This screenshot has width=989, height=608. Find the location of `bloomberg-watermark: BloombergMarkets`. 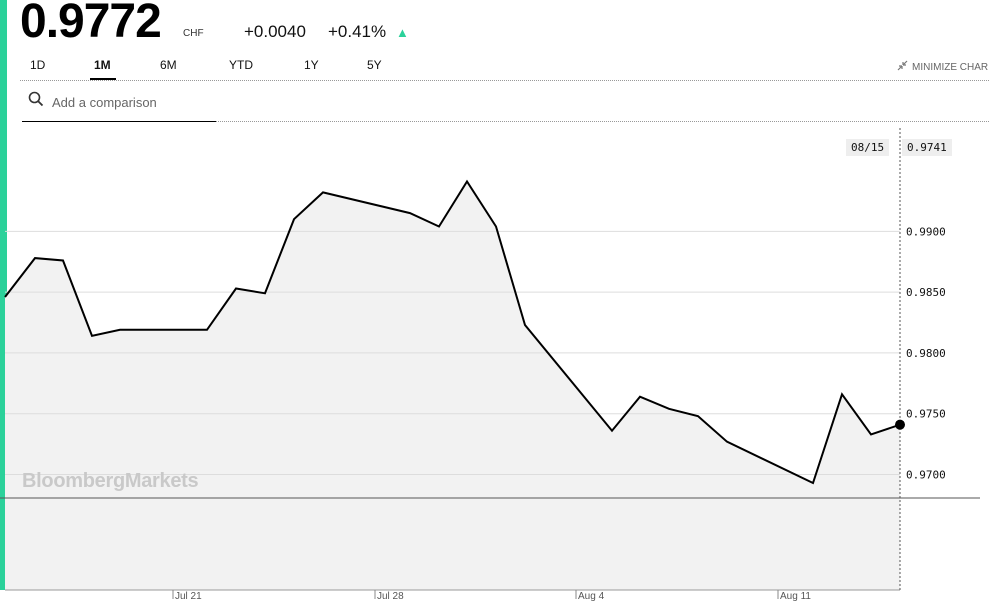

bloomberg-watermark: BloombergMarkets is located at coordinates (110, 481).